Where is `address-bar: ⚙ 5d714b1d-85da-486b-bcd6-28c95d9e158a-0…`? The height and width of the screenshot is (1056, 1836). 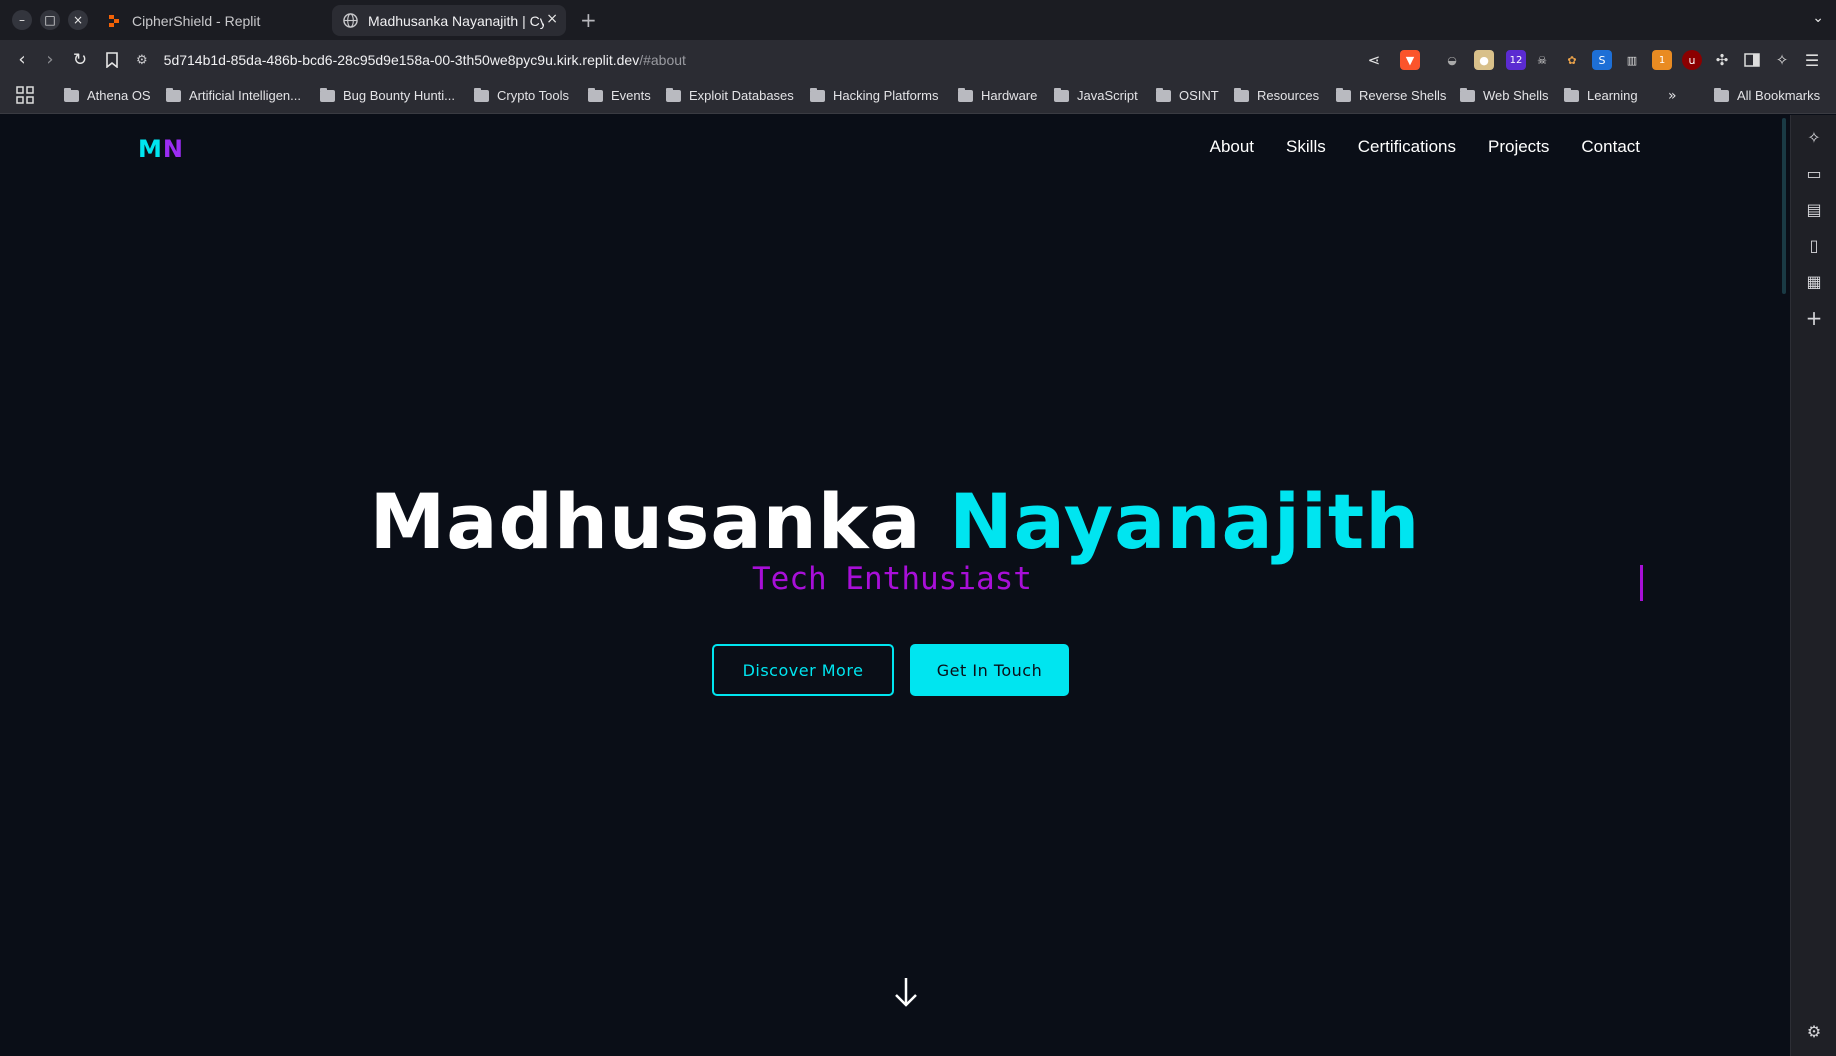 address-bar: ⚙ 5d714b1d-85da-486b-bcd6-28c95d9e158a-0… is located at coordinates (411, 60).